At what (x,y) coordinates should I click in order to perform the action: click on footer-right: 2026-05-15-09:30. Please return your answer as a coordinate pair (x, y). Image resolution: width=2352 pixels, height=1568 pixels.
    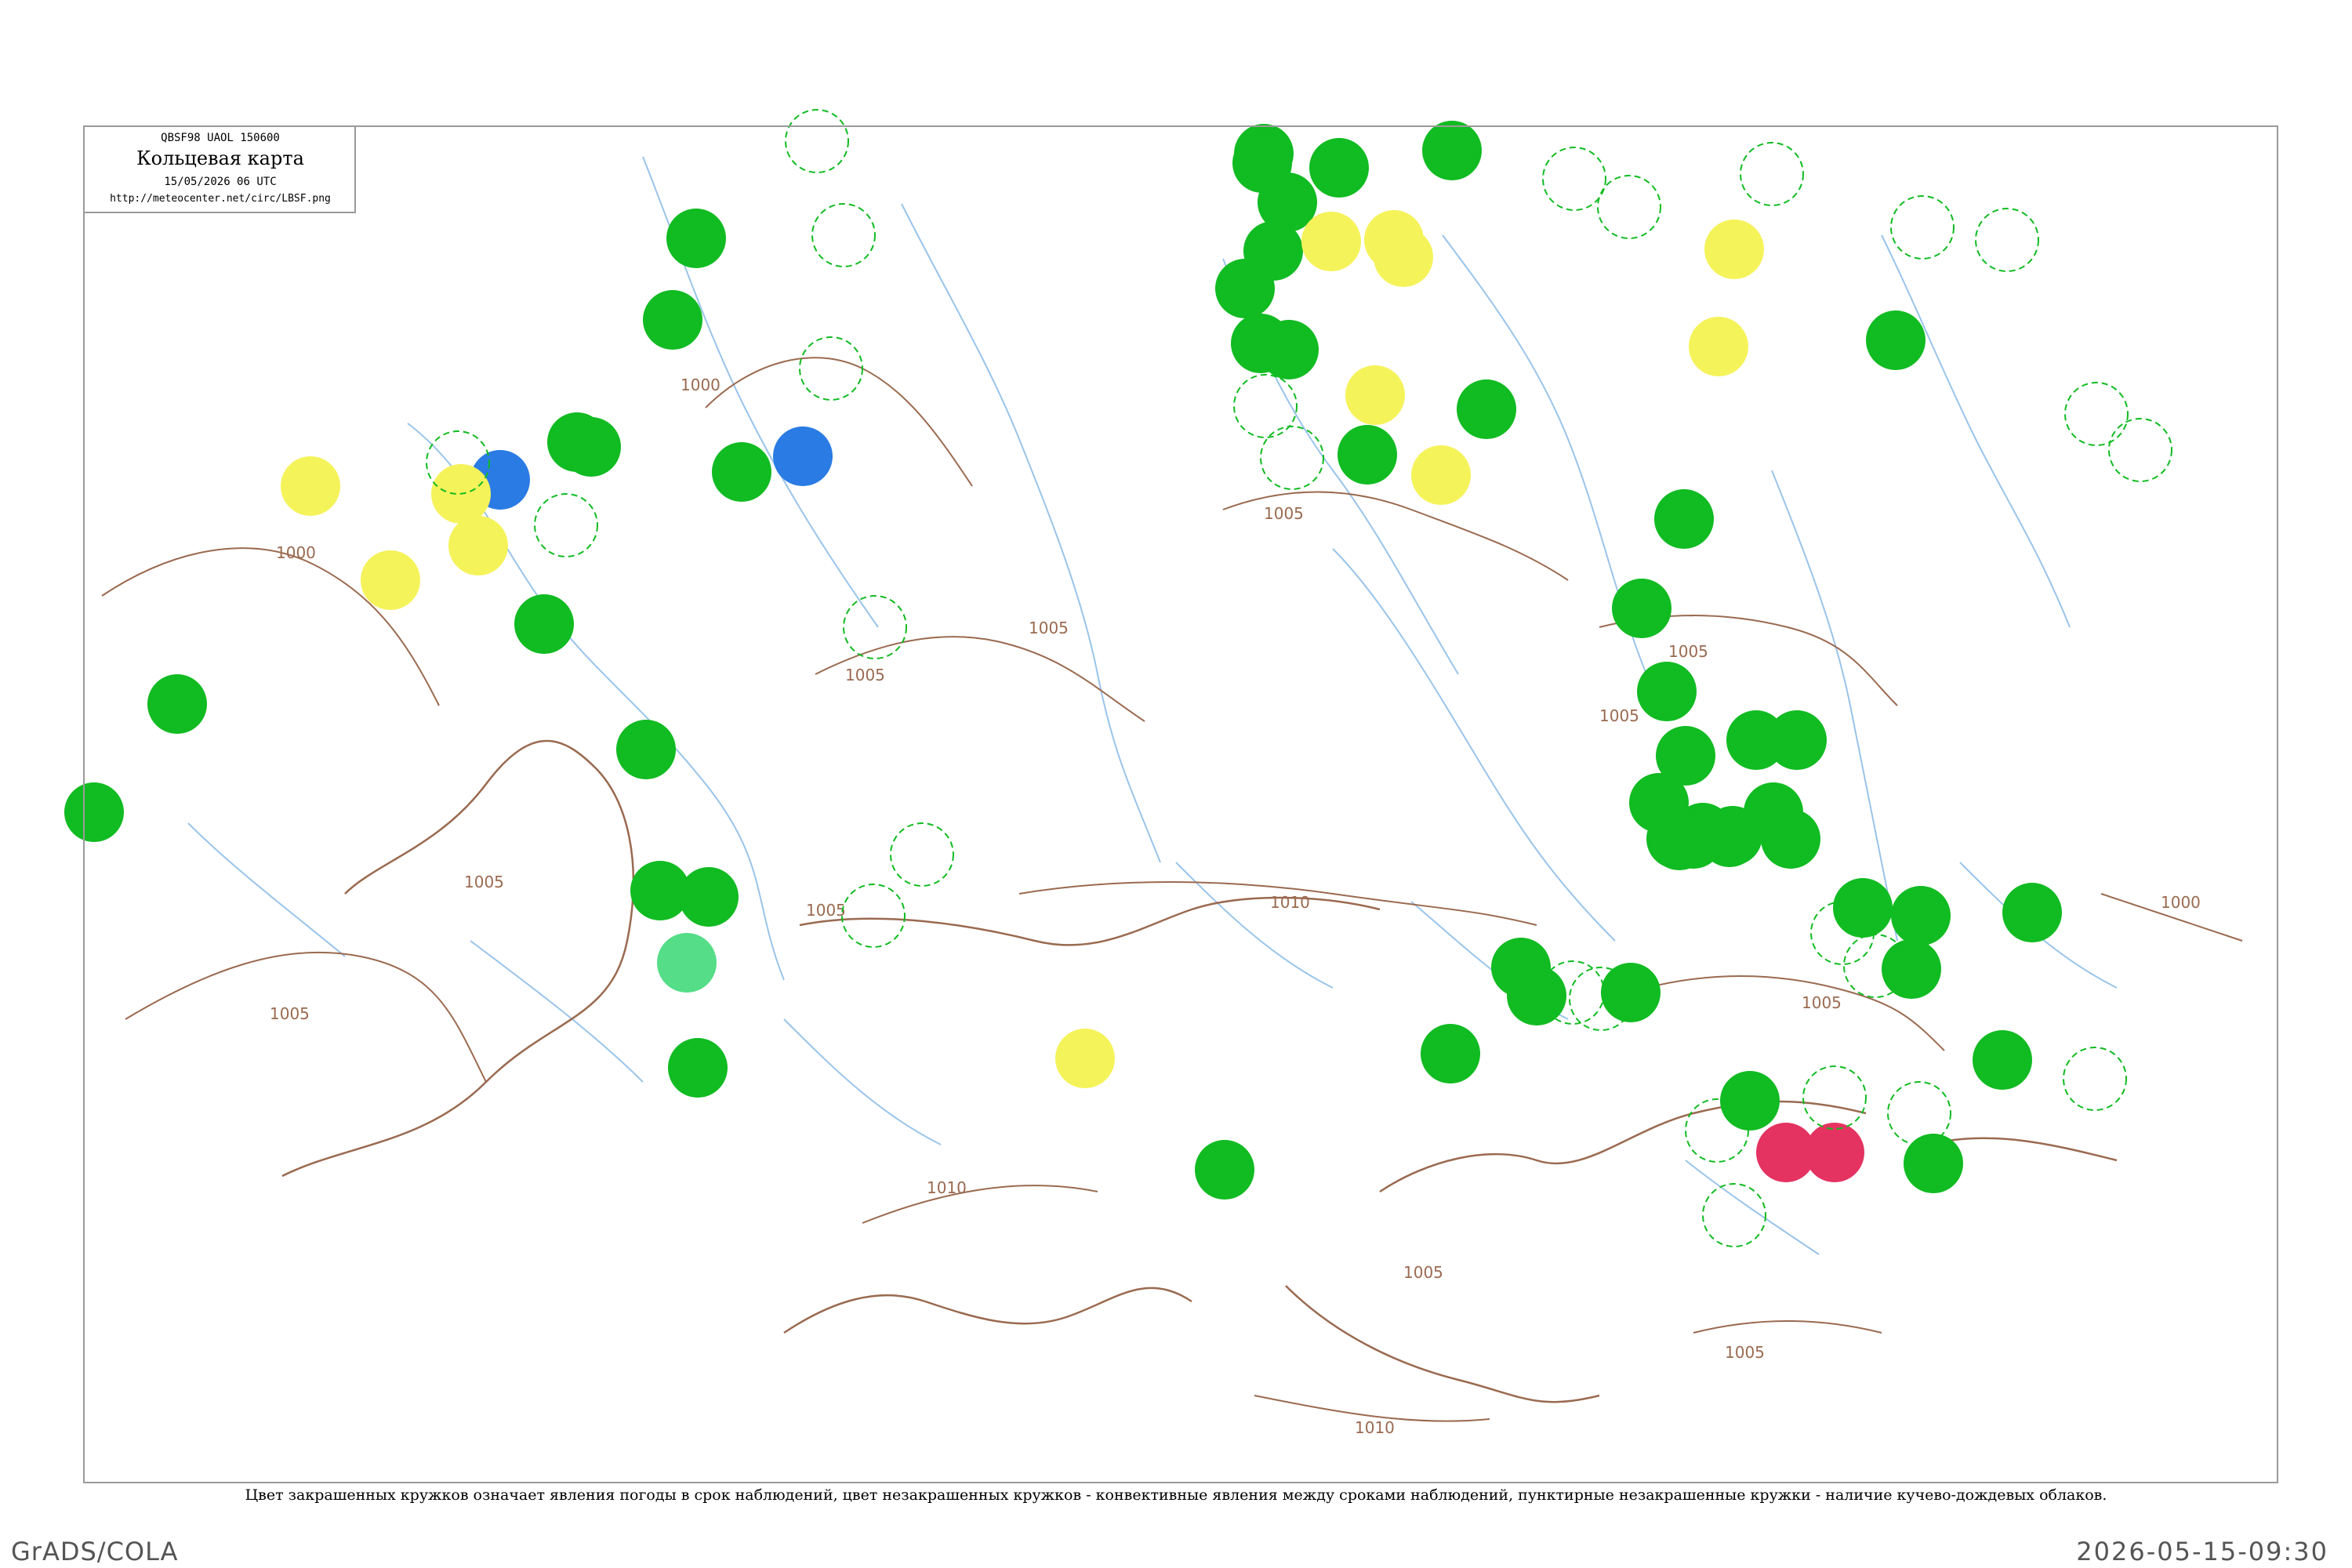
    Looking at the image, I should click on (2202, 1551).